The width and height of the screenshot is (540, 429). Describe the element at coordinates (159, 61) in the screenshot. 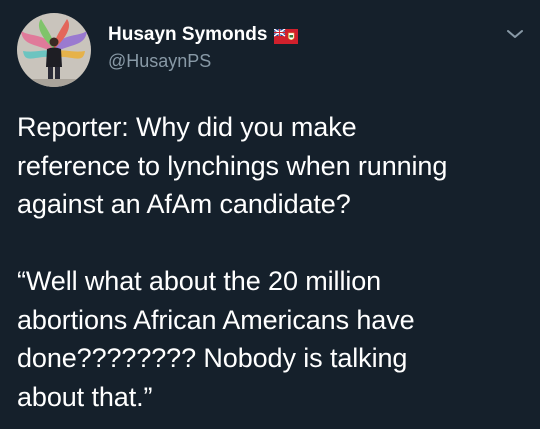

I see `handle: @HusaynPS` at that location.